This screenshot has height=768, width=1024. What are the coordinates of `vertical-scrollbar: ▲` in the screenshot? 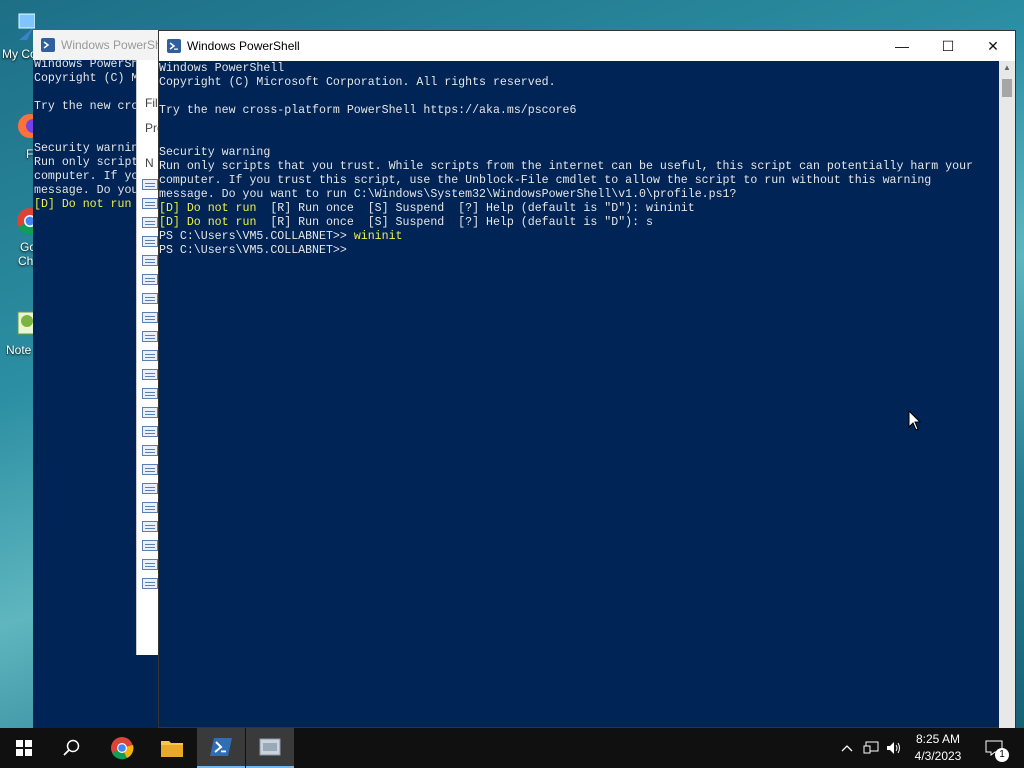 It's located at (1007, 395).